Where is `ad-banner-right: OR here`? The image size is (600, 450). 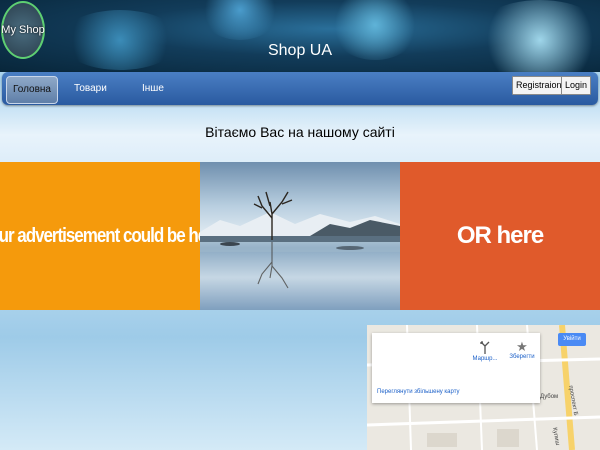 ad-banner-right: OR here is located at coordinates (500, 236).